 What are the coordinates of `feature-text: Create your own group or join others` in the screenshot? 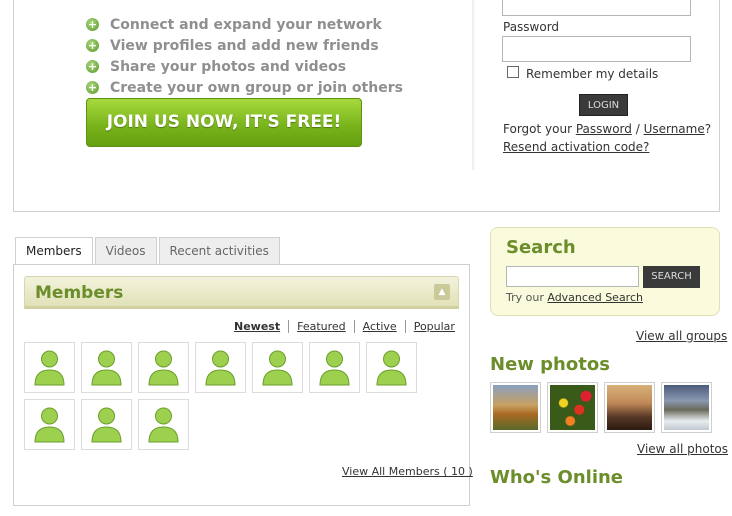 It's located at (256, 87).